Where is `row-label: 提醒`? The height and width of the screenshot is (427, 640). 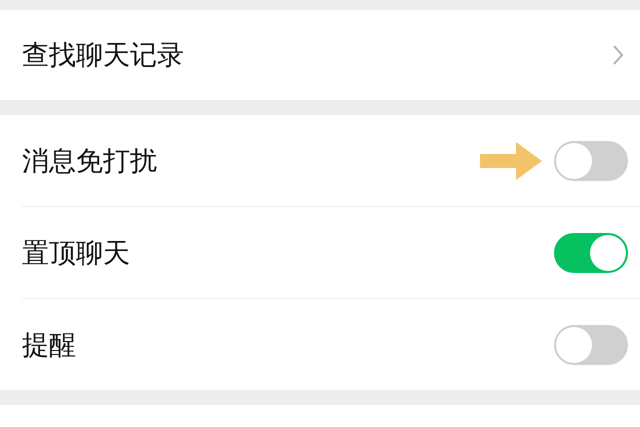 row-label: 提醒 is located at coordinates (49, 345).